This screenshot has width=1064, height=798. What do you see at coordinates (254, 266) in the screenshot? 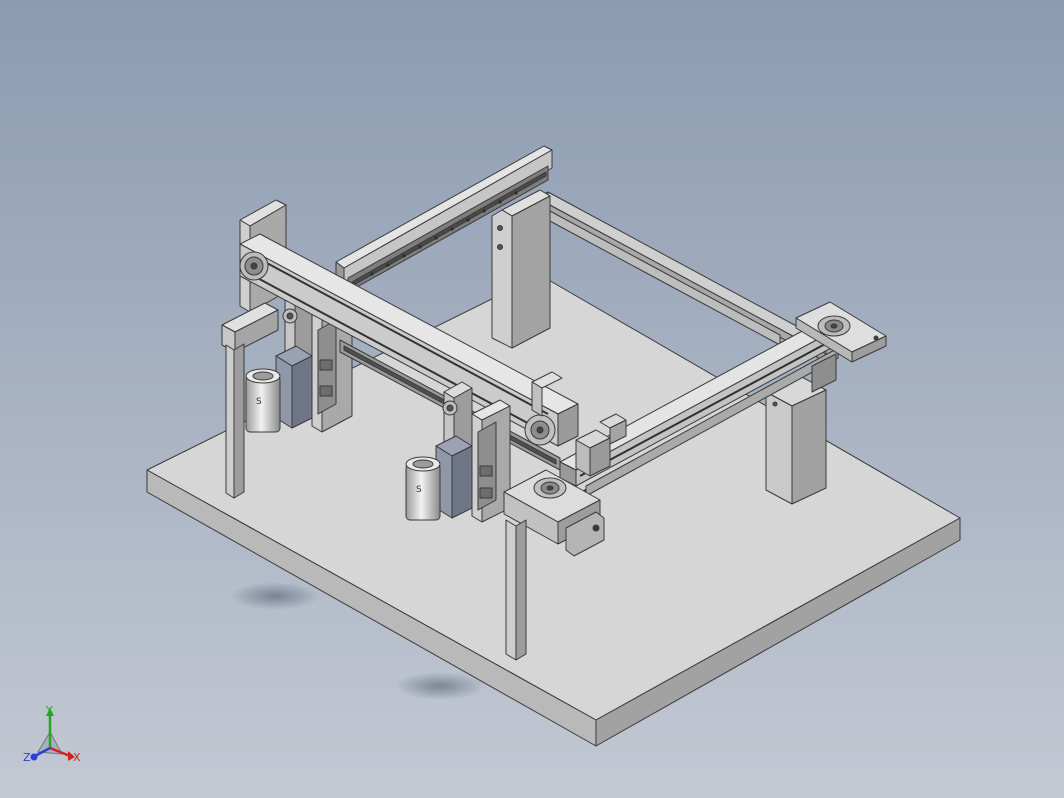
I see `left-belt-pulley` at bounding box center [254, 266].